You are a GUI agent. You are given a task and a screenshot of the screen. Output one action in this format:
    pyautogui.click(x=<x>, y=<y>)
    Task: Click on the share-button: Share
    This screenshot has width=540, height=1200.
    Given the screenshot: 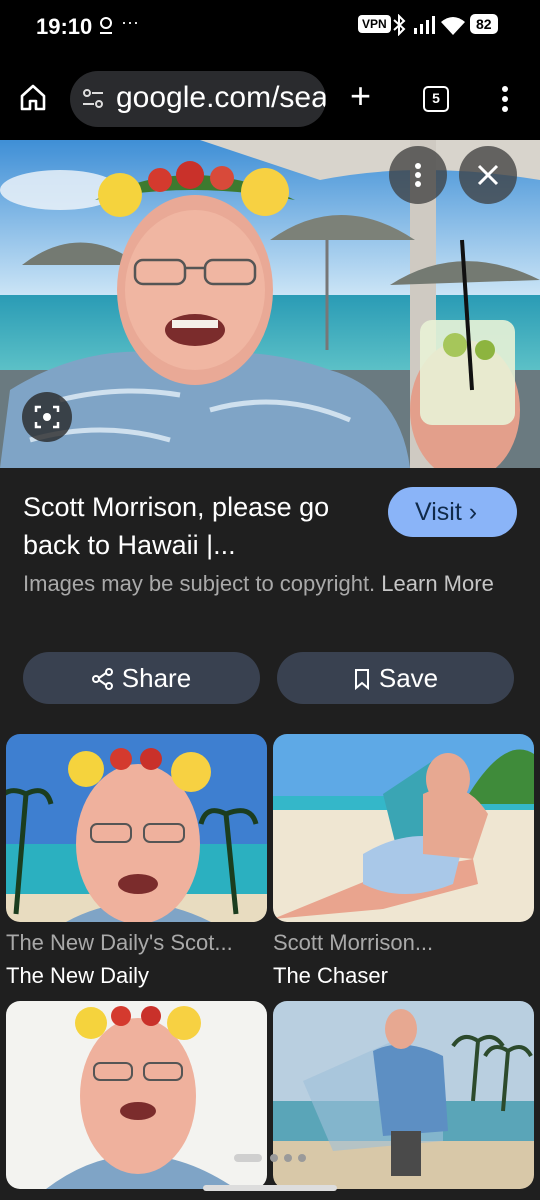 What is the action you would take?
    pyautogui.click(x=141, y=678)
    